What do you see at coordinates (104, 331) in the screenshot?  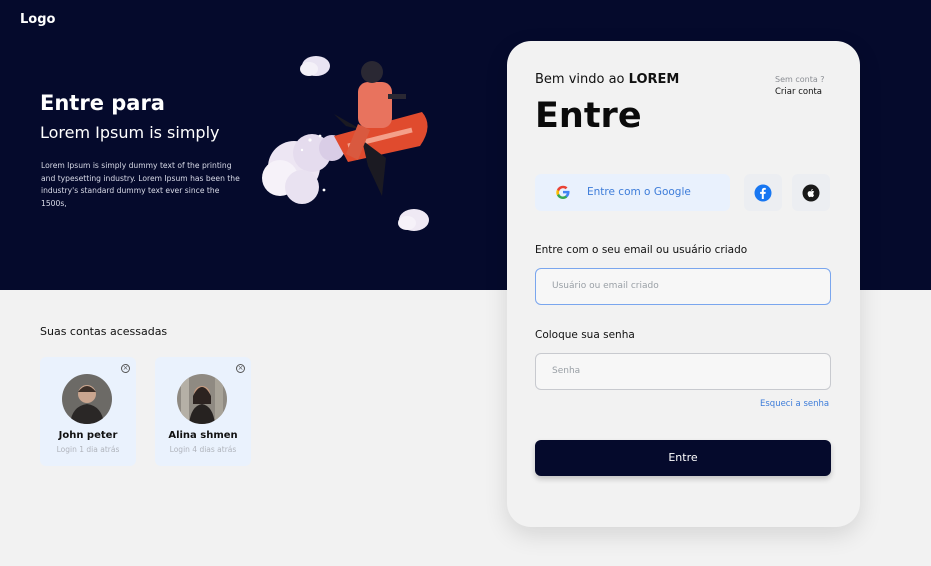 I see `accounts-title: Suas contas acessadas` at bounding box center [104, 331].